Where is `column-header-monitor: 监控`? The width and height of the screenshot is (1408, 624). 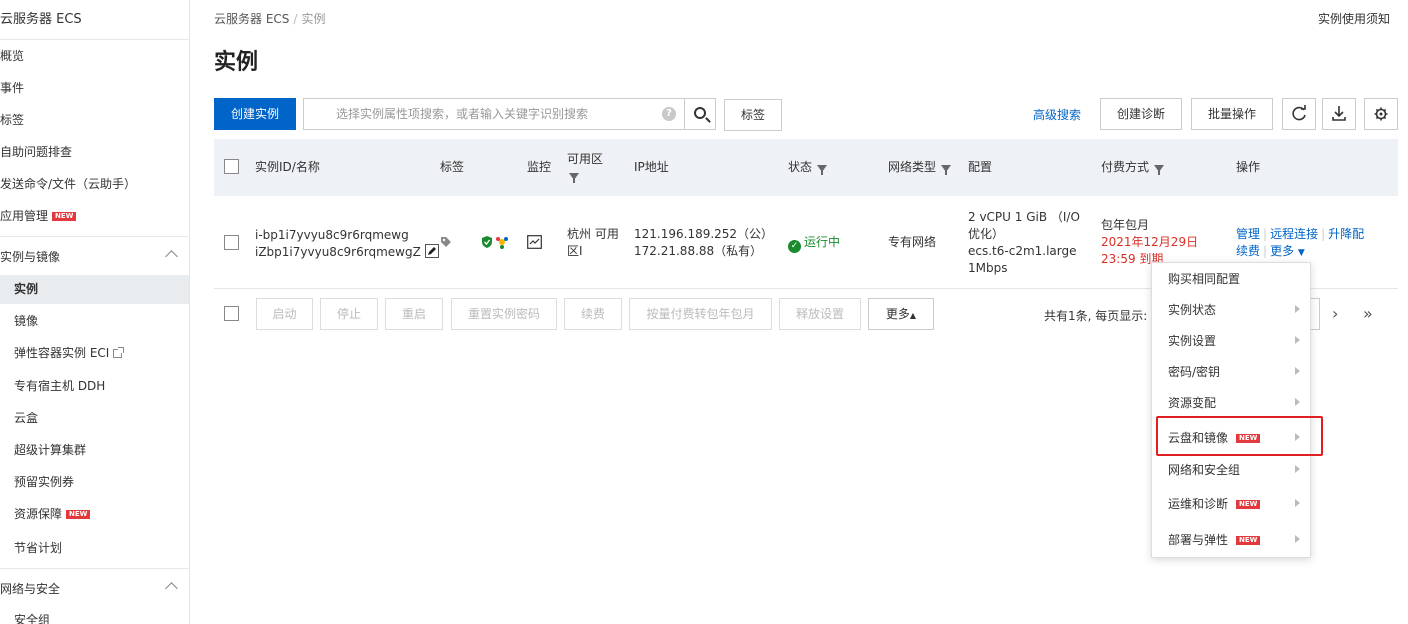
column-header-monitor: 监控 is located at coordinates (539, 167).